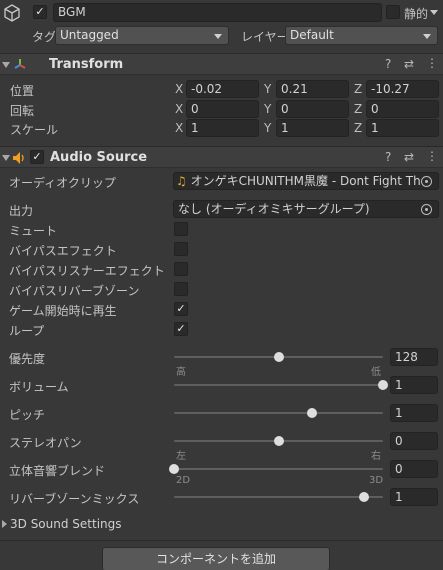  Describe the element at coordinates (414, 385) in the screenshot. I see `volume-field: 1` at that location.